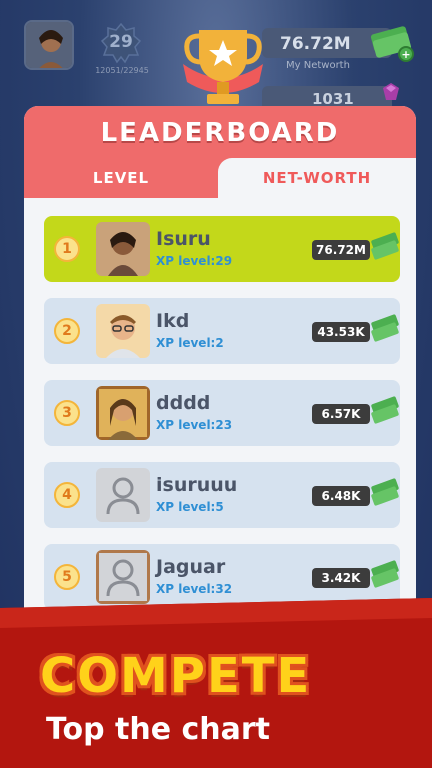 Image resolution: width=432 pixels, height=768 pixels. Describe the element at coordinates (222, 413) in the screenshot. I see `leaderboard-row-3: 3 dddd XP level:23 6.57K` at that location.